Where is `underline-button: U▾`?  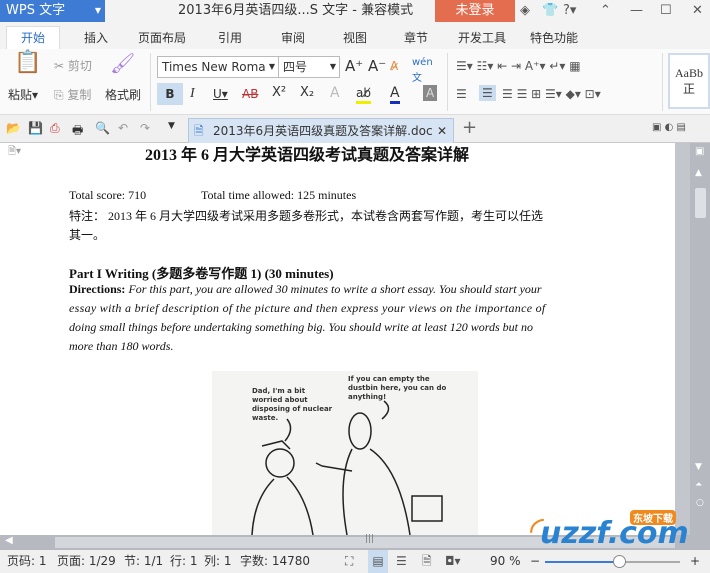
underline-button: U▾ is located at coordinates (220, 94).